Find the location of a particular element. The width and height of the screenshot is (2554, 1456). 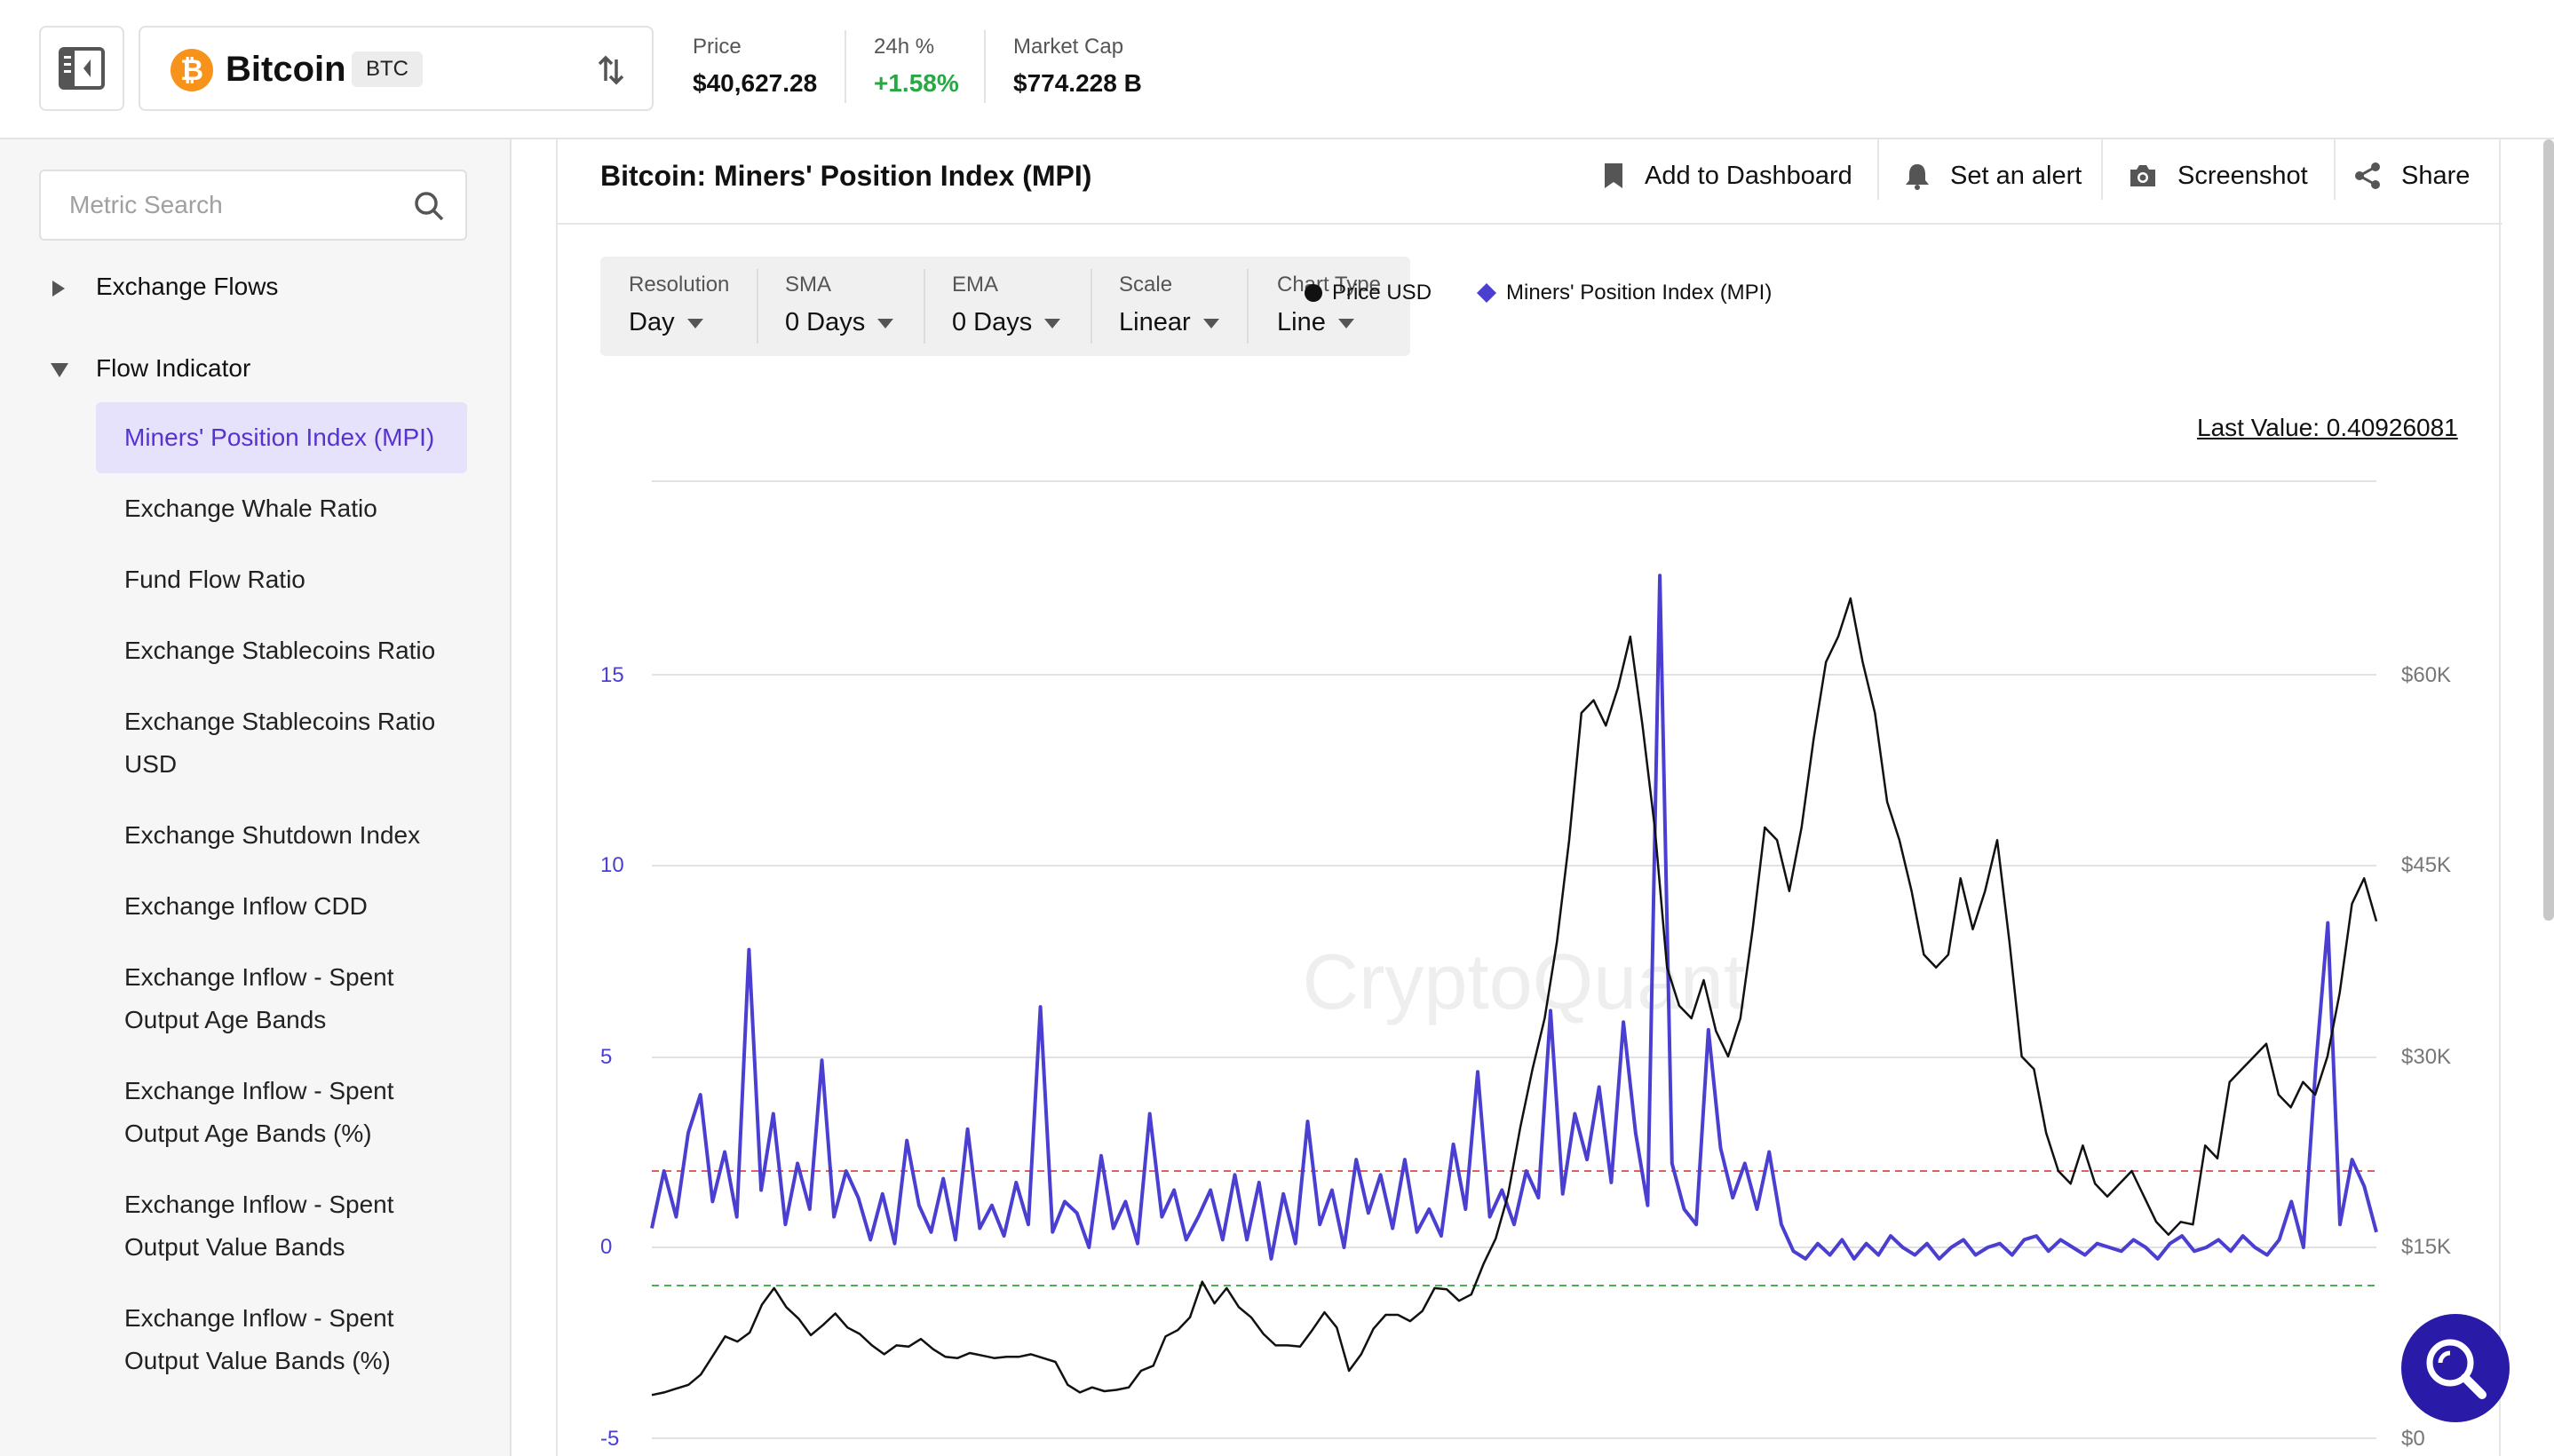

y-left-tick: -5 is located at coordinates (610, 1439).